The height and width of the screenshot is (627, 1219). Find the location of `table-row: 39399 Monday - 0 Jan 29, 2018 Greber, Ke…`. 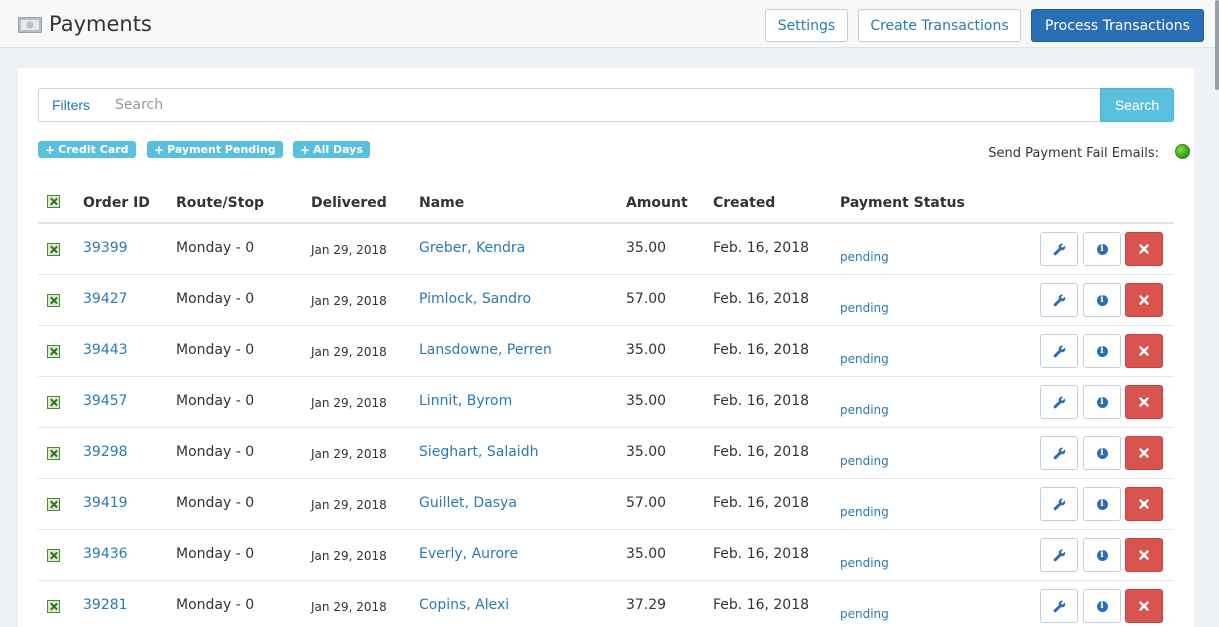

table-row: 39399 Monday - 0 Jan 29, 2018 Greber, Ke… is located at coordinates (606, 249).